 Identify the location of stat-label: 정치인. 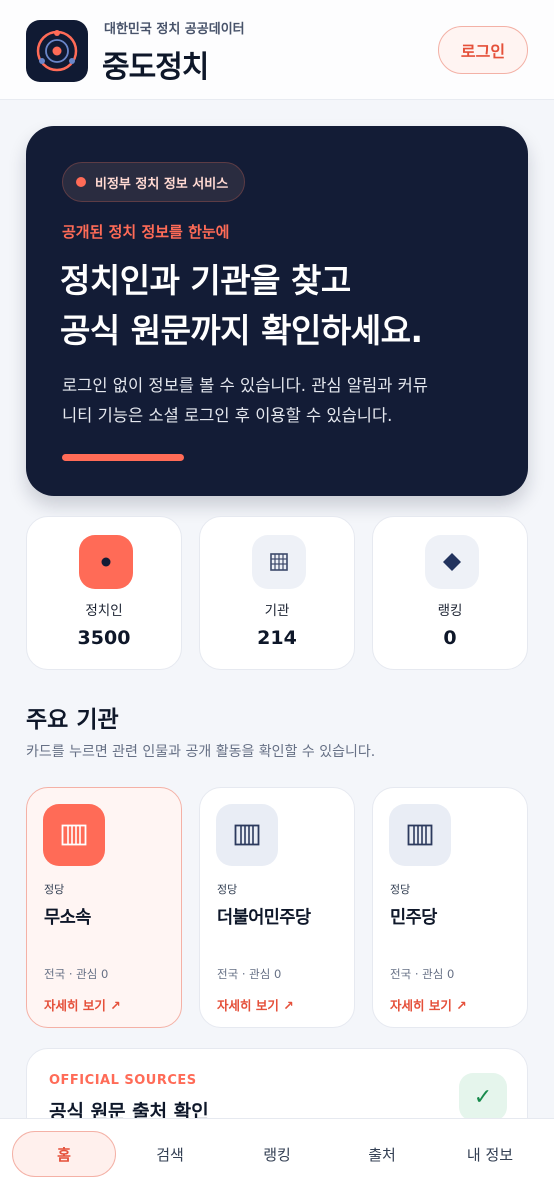
(104, 611).